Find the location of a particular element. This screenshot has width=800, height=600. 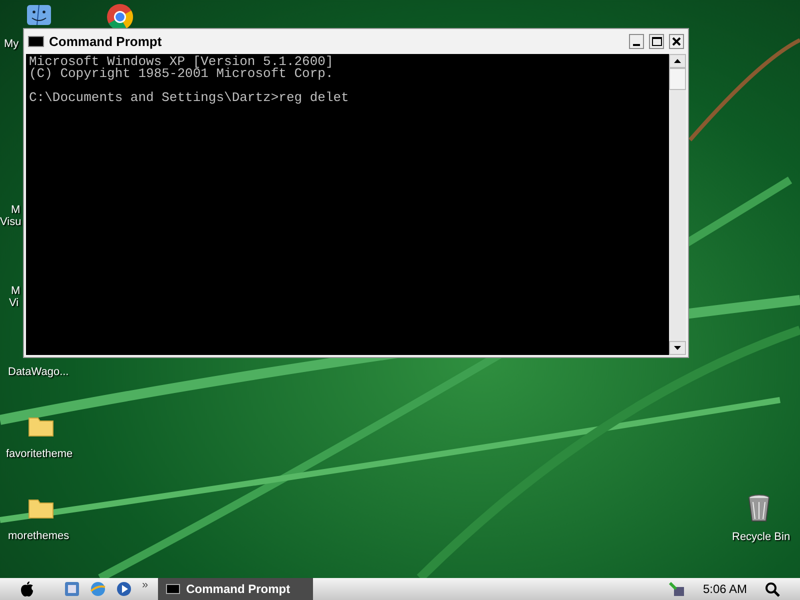

trash-bin-icon is located at coordinates (759, 508).